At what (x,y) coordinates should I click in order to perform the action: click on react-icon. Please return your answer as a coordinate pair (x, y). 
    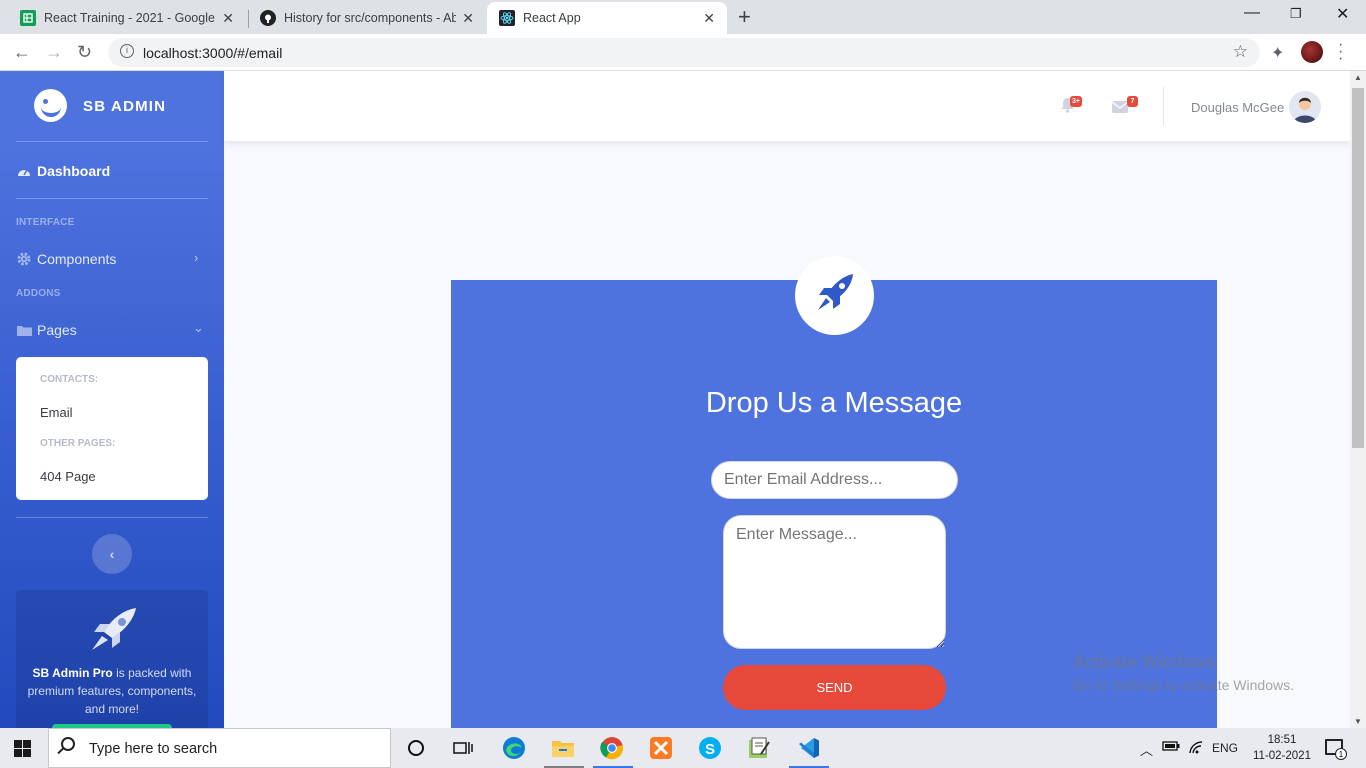
    Looking at the image, I should click on (507, 18).